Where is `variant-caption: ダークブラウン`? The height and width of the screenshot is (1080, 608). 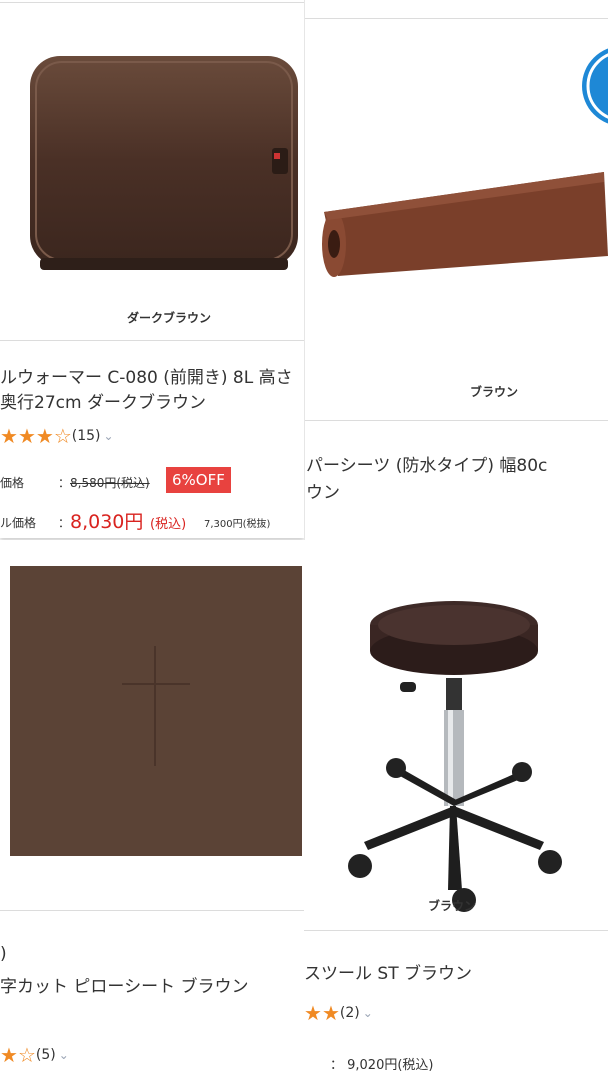 variant-caption: ダークブラウン is located at coordinates (169, 318).